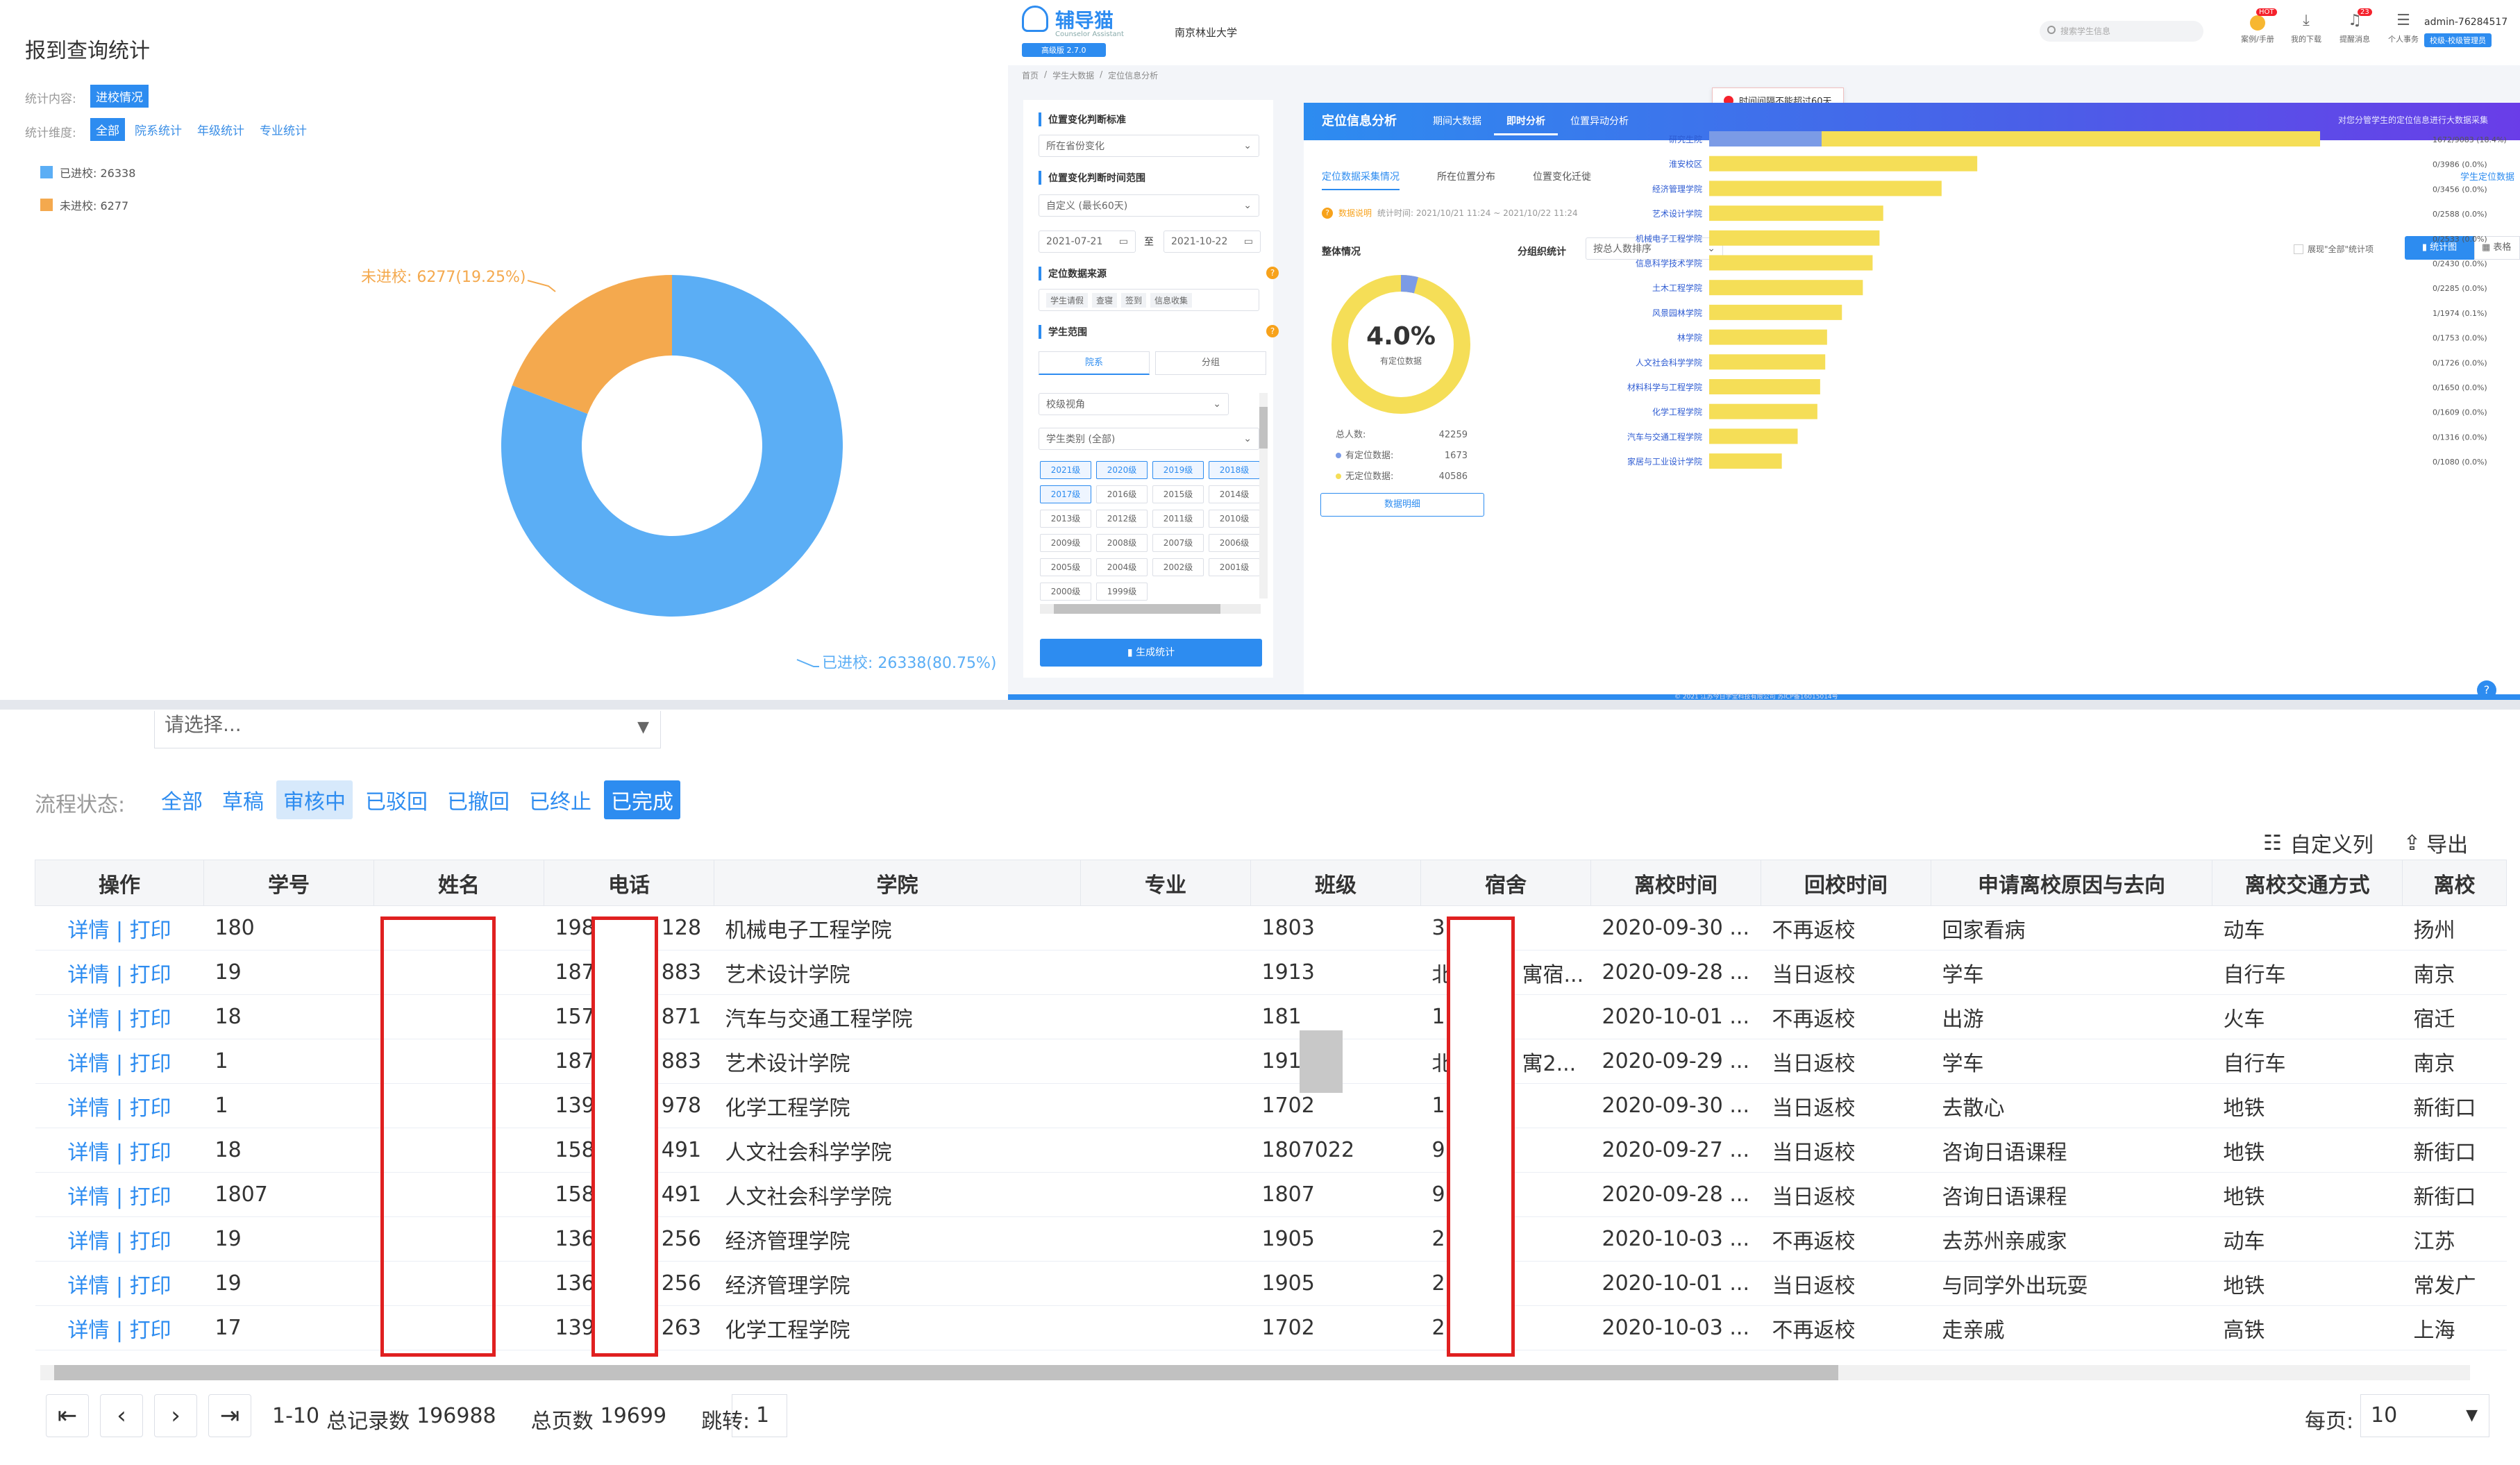  What do you see at coordinates (1165, 883) in the screenshot?
I see `col-header: 专业` at bounding box center [1165, 883].